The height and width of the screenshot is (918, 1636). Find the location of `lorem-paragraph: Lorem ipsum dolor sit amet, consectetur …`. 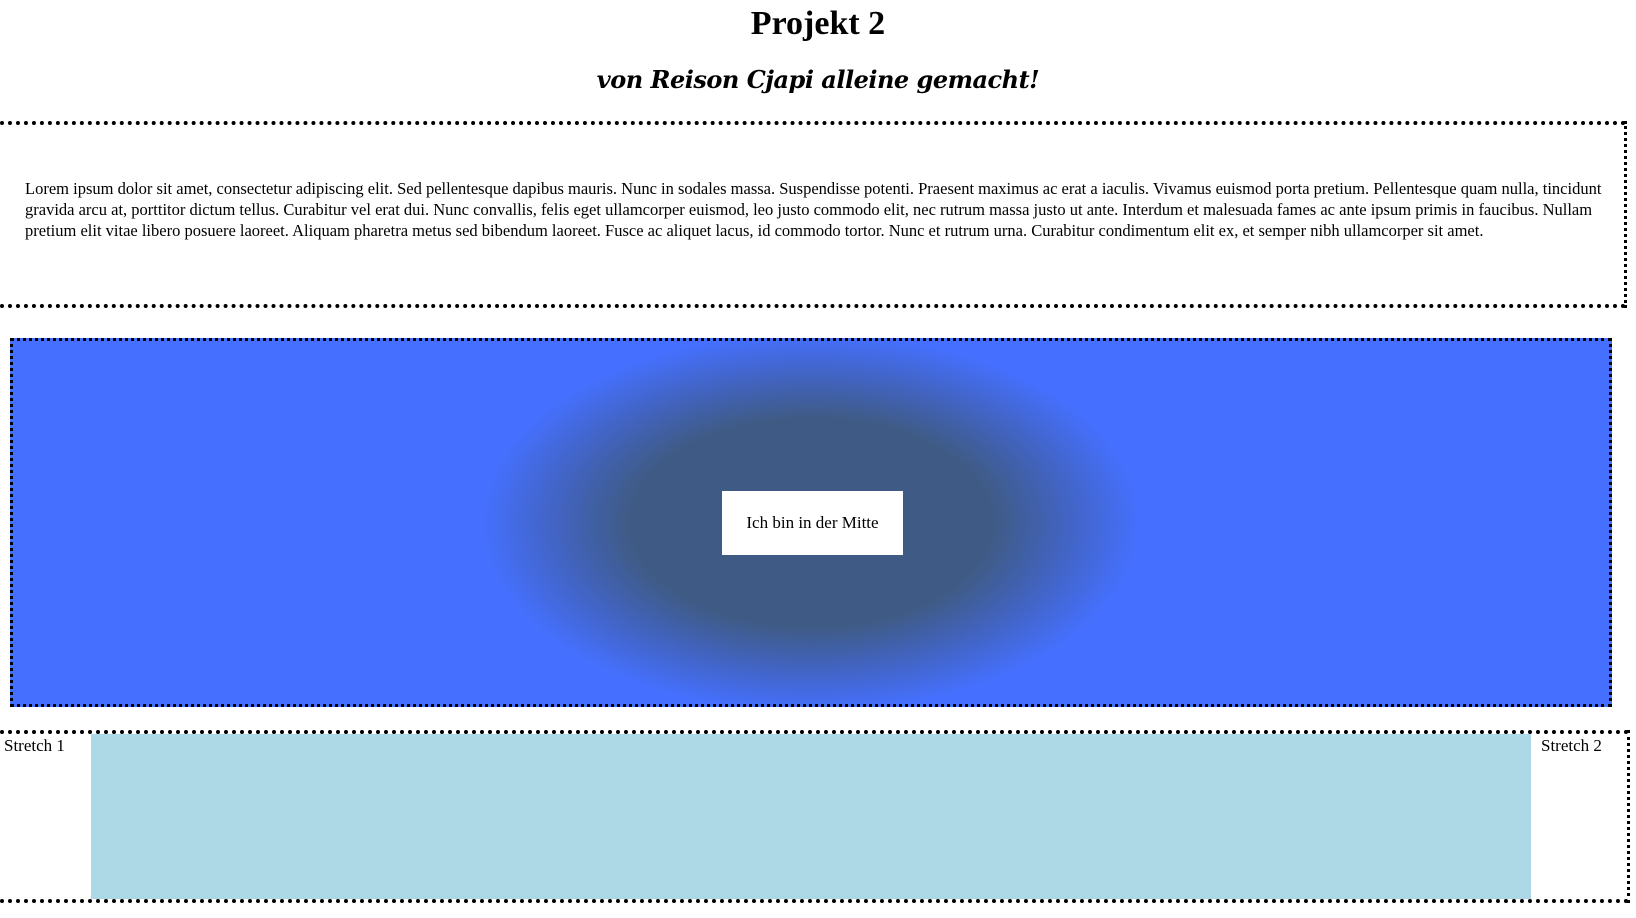

lorem-paragraph: Lorem ipsum dolor sit amet, consectetur … is located at coordinates (813, 209).